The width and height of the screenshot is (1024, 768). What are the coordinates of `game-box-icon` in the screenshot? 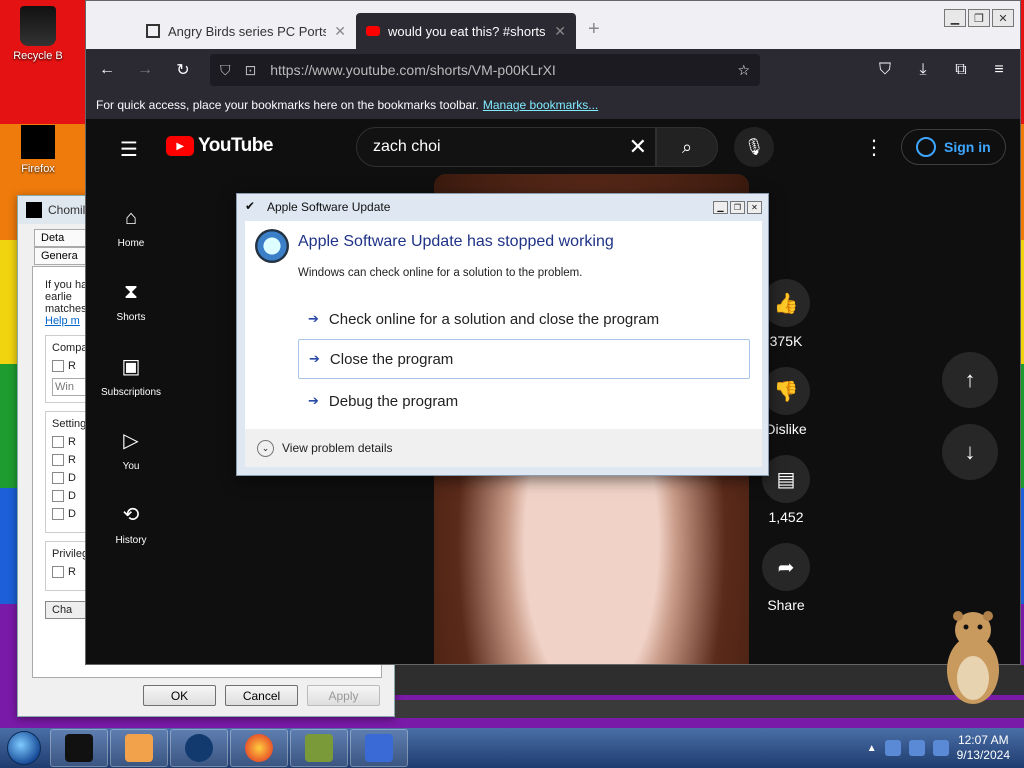 It's located at (319, 748).